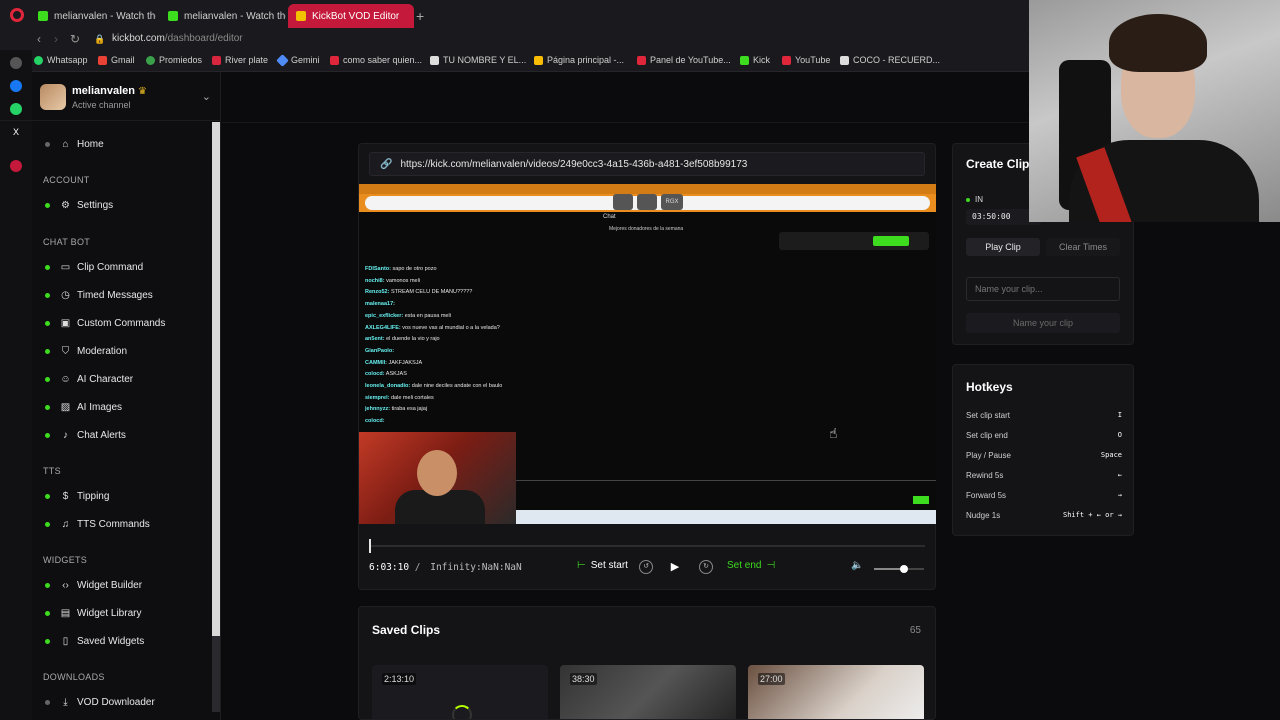 The height and width of the screenshot is (720, 1280). What do you see at coordinates (216, 60) in the screenshot?
I see `river-plate-icon` at bounding box center [216, 60].